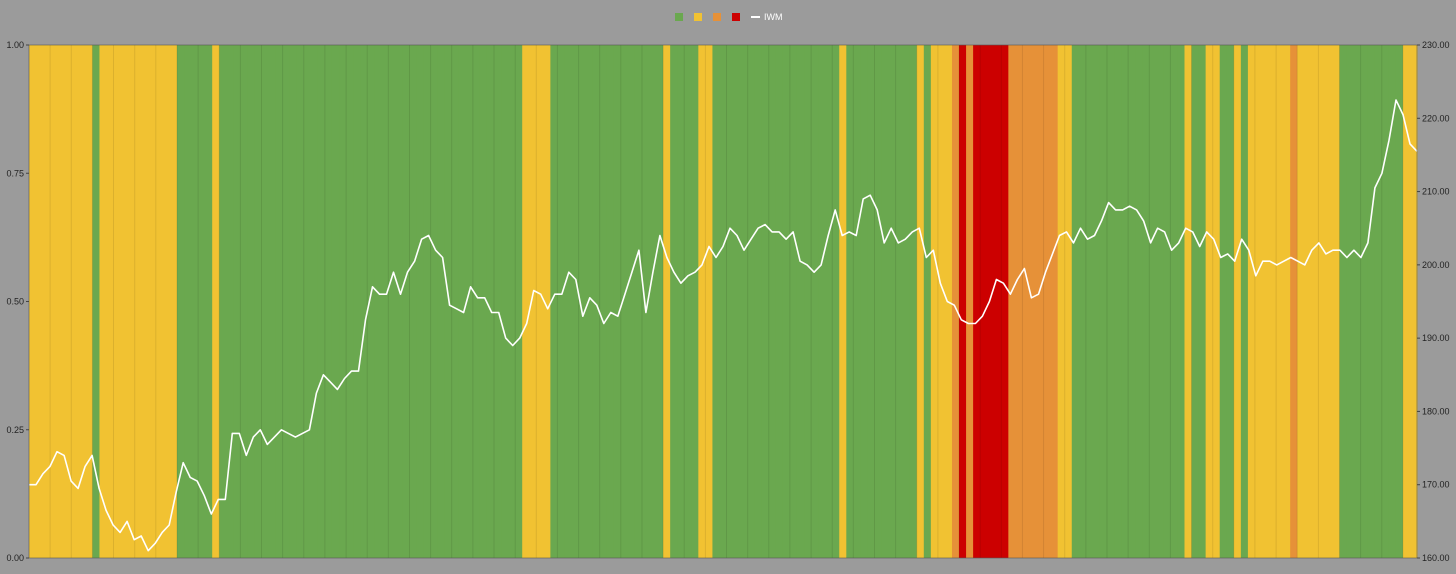 The height and width of the screenshot is (574, 1456). What do you see at coordinates (1436, 45) in the screenshot?
I see `right-axis-tick-label: 230.00` at bounding box center [1436, 45].